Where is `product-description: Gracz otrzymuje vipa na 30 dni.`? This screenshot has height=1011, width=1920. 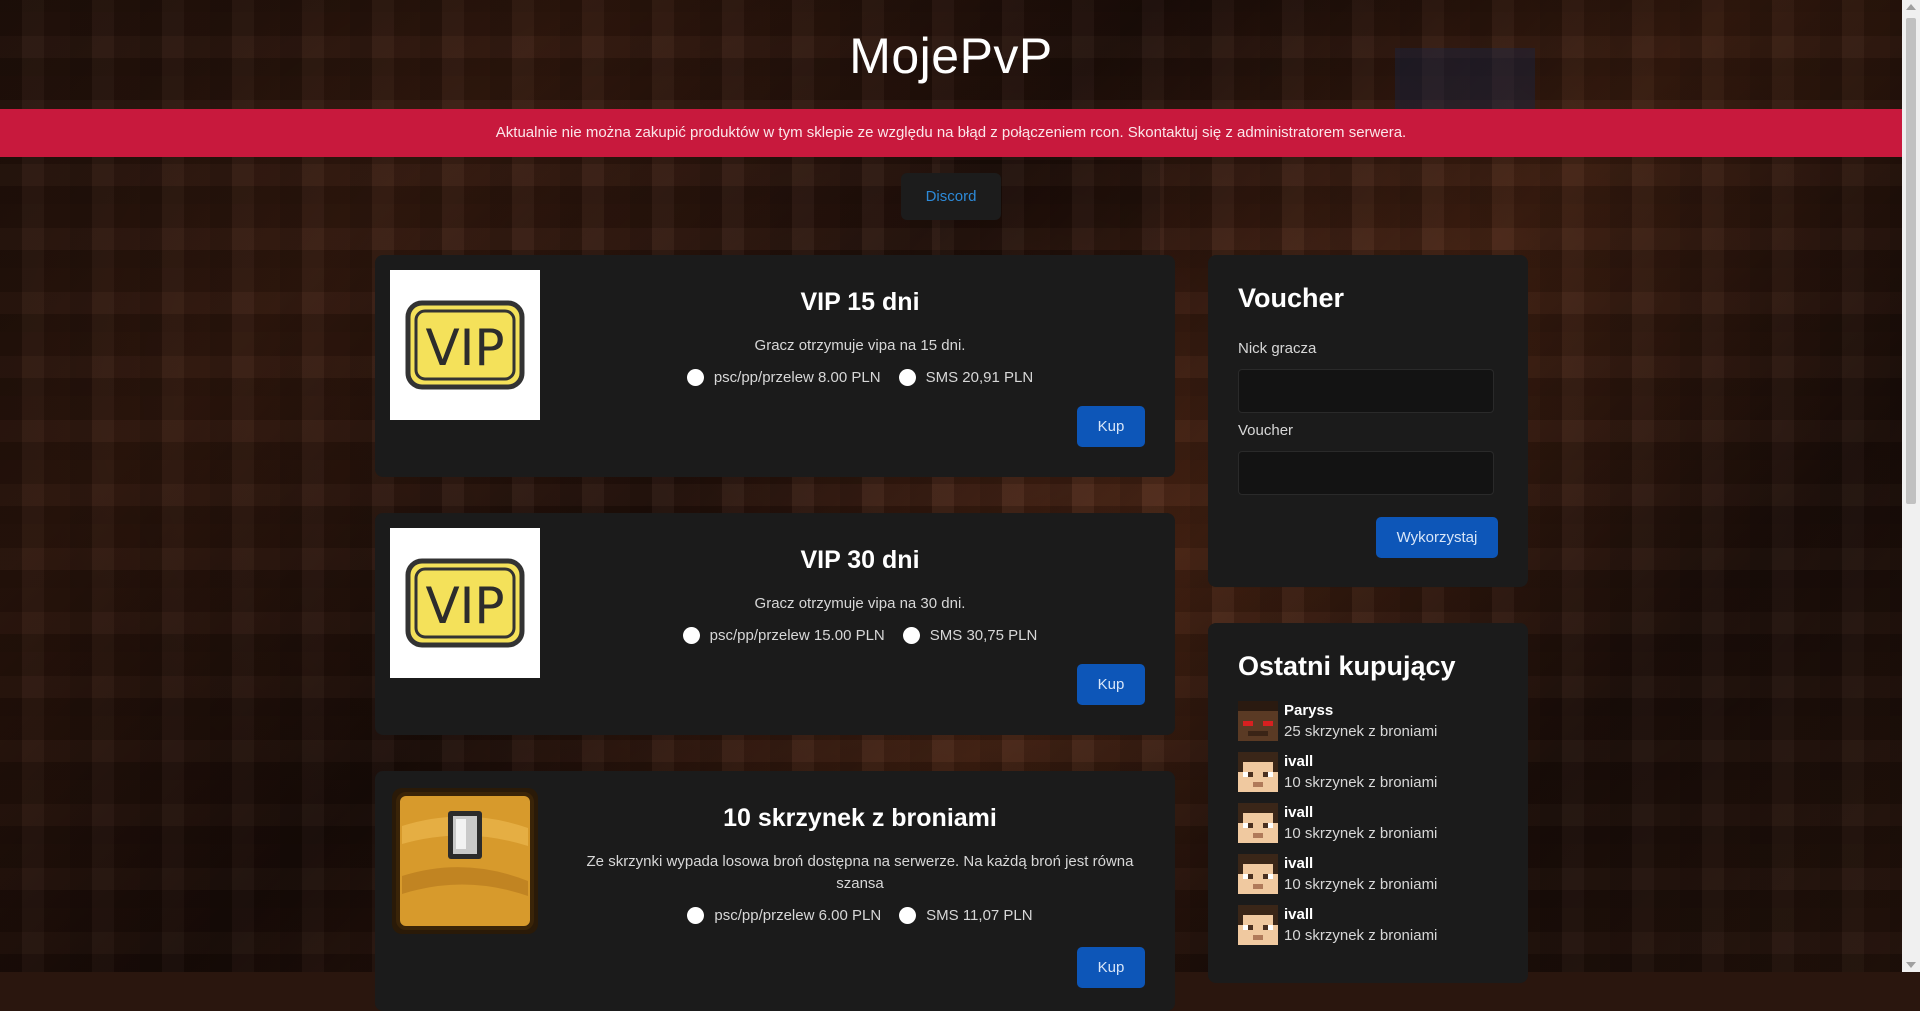
product-description: Gracz otrzymuje vipa na 30 dni. is located at coordinates (860, 603).